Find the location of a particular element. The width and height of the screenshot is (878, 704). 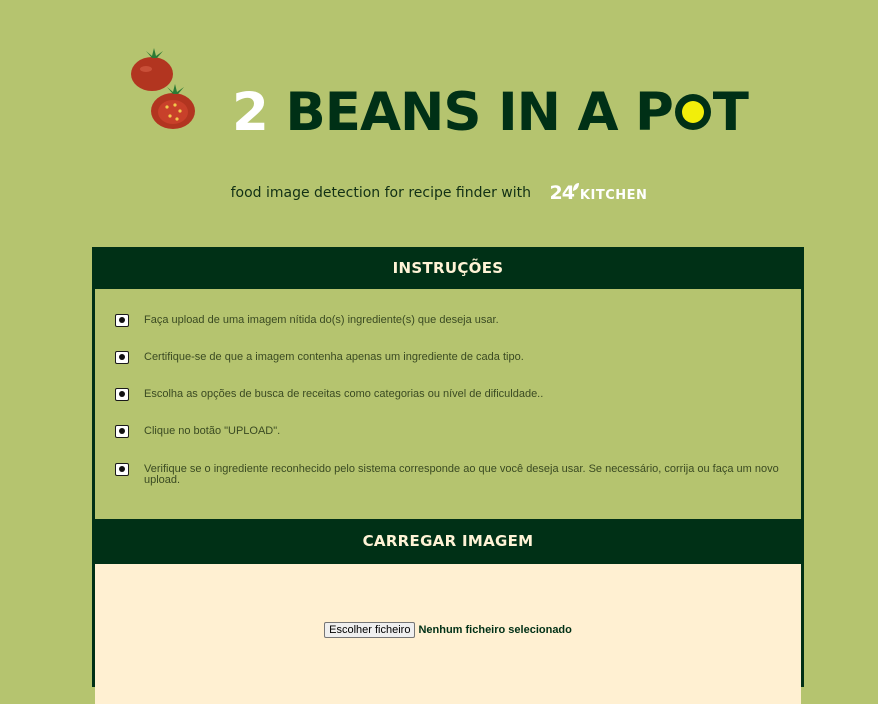

site-title: 2 BEANS IN A P T is located at coordinates (490, 112).